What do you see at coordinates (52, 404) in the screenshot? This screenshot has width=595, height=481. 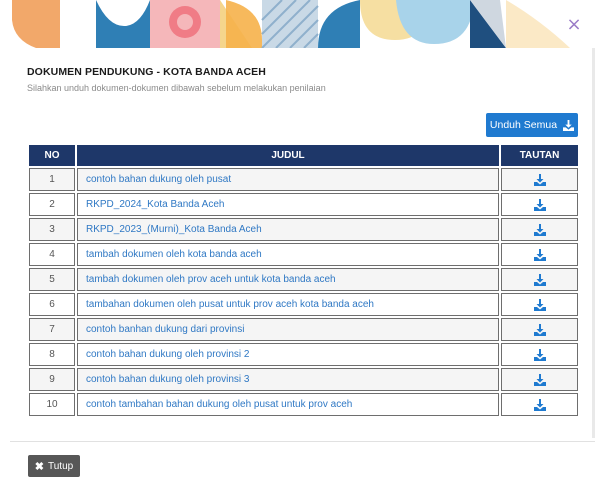 I see `row-number: 10` at bounding box center [52, 404].